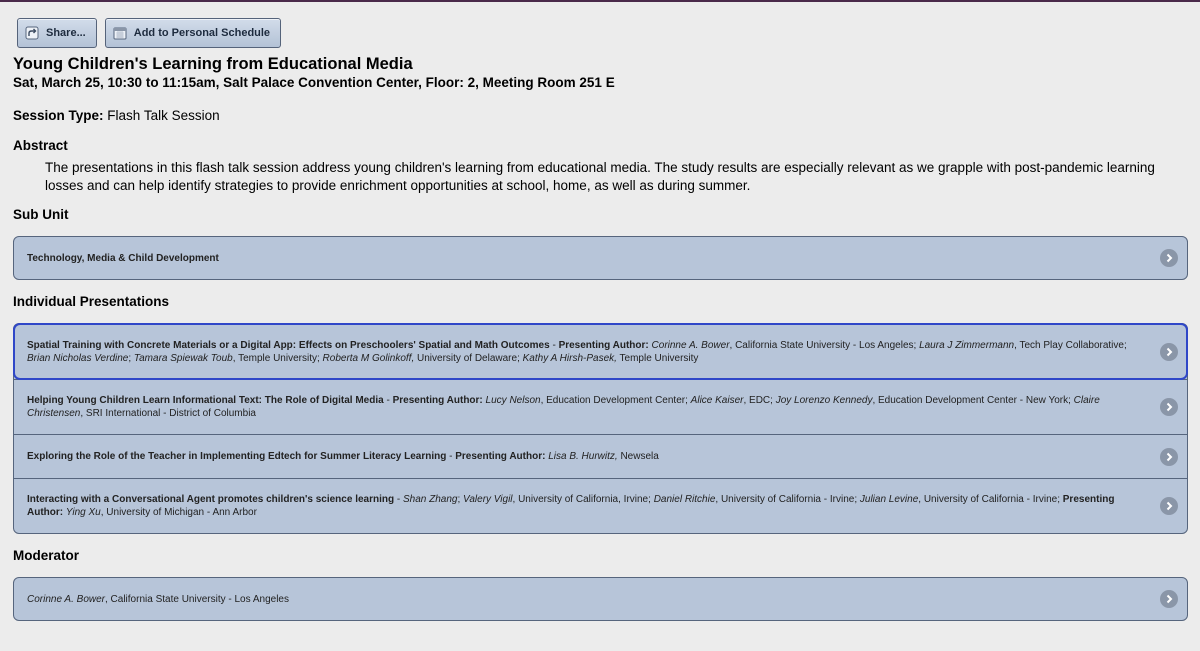  I want to click on sub-unit-item: Technology, Media & Child Development, so click(600, 258).